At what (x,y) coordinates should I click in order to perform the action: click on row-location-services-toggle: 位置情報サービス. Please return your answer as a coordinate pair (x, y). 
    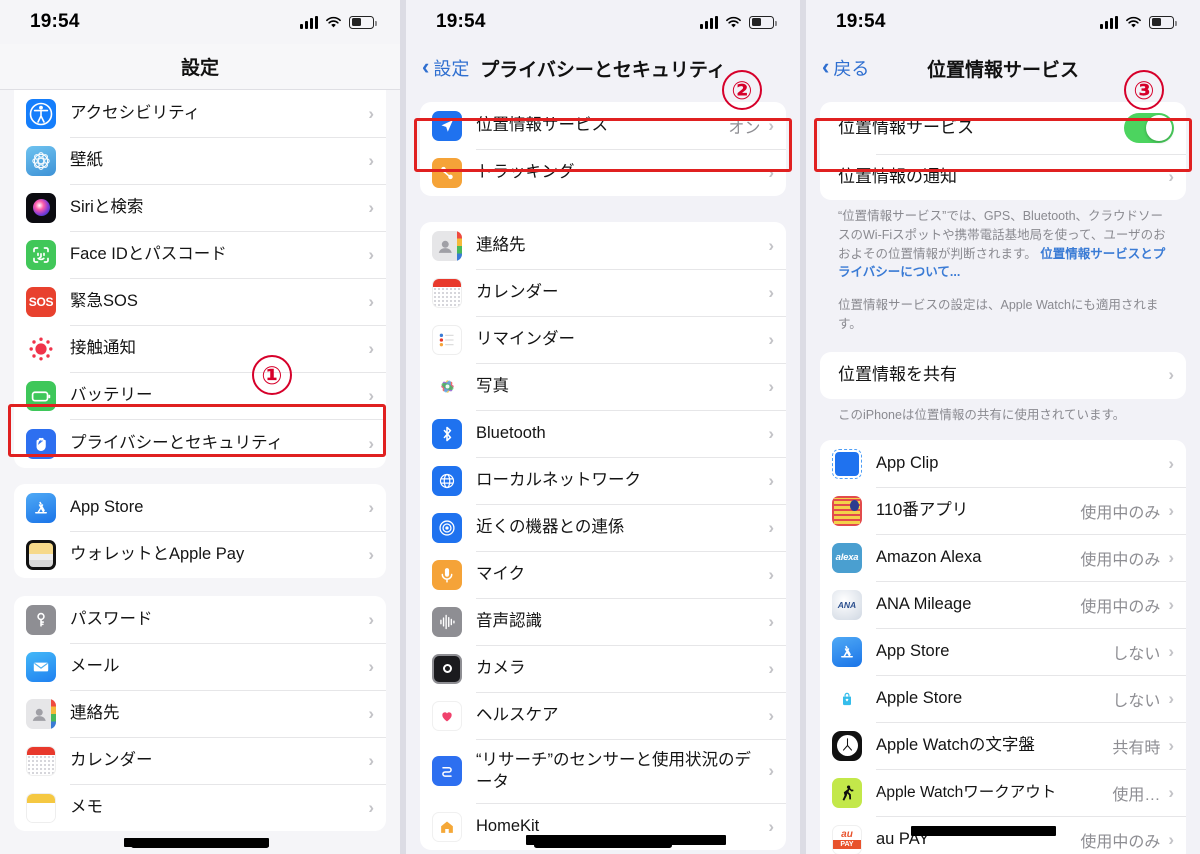
    Looking at the image, I should click on (1003, 128).